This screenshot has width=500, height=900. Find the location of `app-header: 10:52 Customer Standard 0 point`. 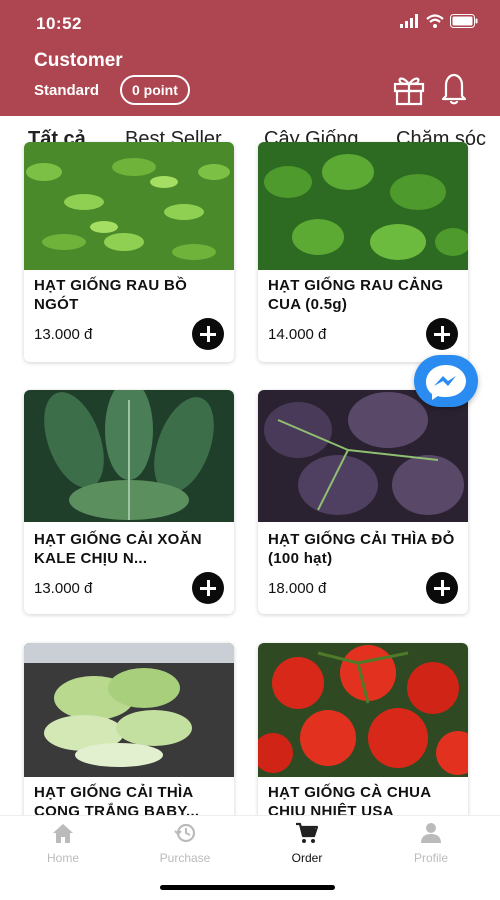

app-header: 10:52 Customer Standard 0 point is located at coordinates (250, 58).